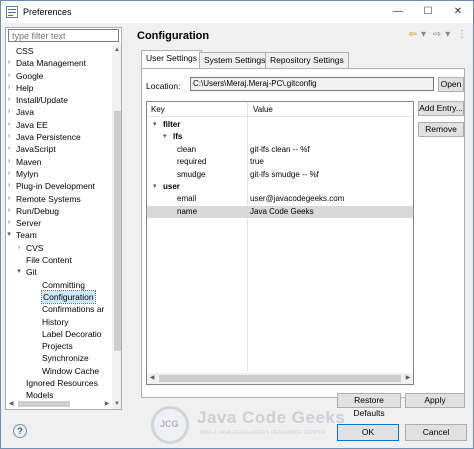  Describe the element at coordinates (58, 211) in the screenshot. I see `tree-item: › Run/Debug` at that location.